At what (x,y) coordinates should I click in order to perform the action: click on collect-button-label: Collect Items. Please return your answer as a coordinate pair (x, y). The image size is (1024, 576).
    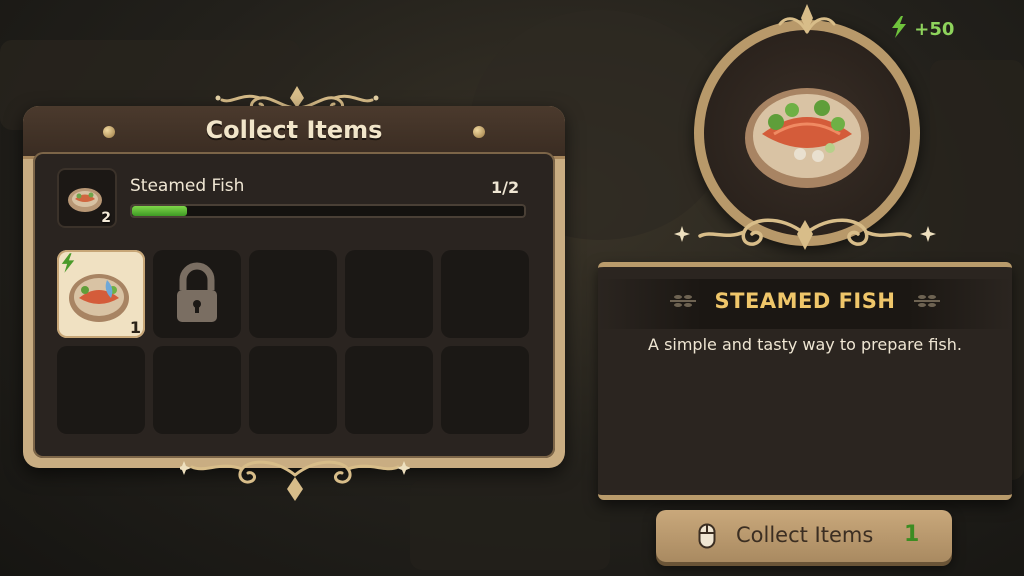
    Looking at the image, I should click on (805, 535).